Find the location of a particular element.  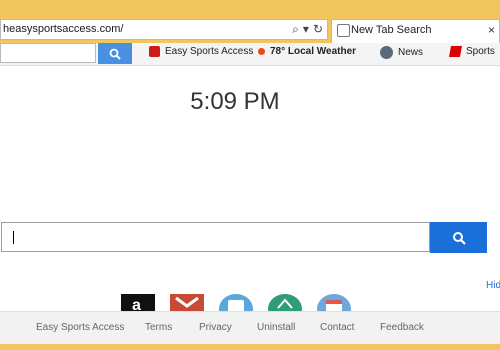

quick-links: a is located at coordinates (241, 303).